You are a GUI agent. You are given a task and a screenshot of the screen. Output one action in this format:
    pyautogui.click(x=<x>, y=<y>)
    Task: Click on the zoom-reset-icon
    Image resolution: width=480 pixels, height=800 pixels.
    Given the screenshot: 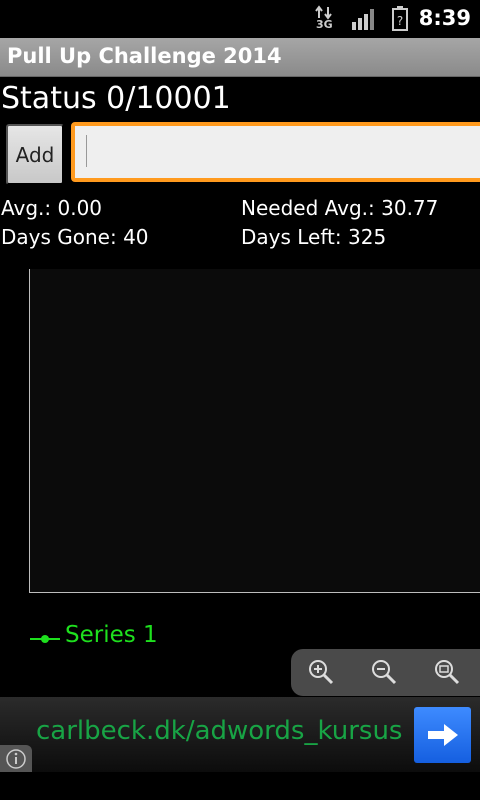 What is the action you would take?
    pyautogui.click(x=447, y=672)
    